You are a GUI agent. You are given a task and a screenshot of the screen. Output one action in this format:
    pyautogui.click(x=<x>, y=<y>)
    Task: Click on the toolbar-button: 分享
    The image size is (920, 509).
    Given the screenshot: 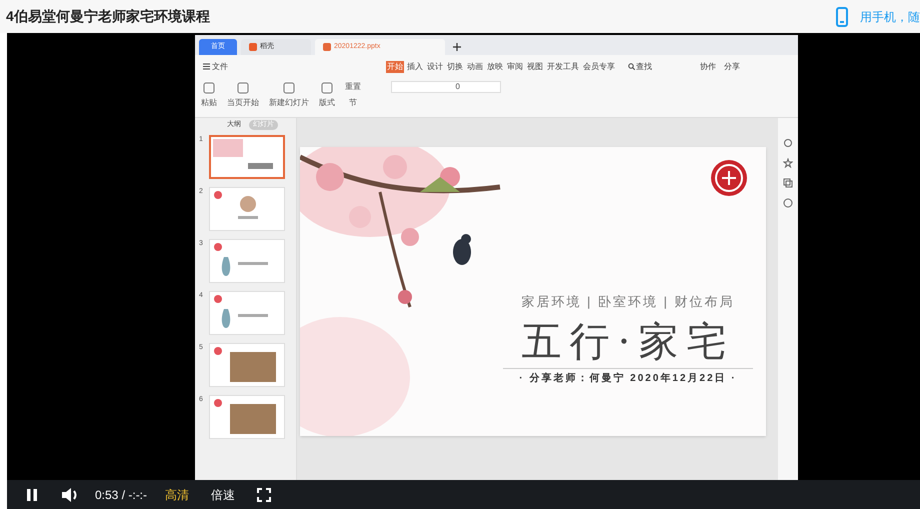 What is the action you would take?
    pyautogui.click(x=732, y=66)
    